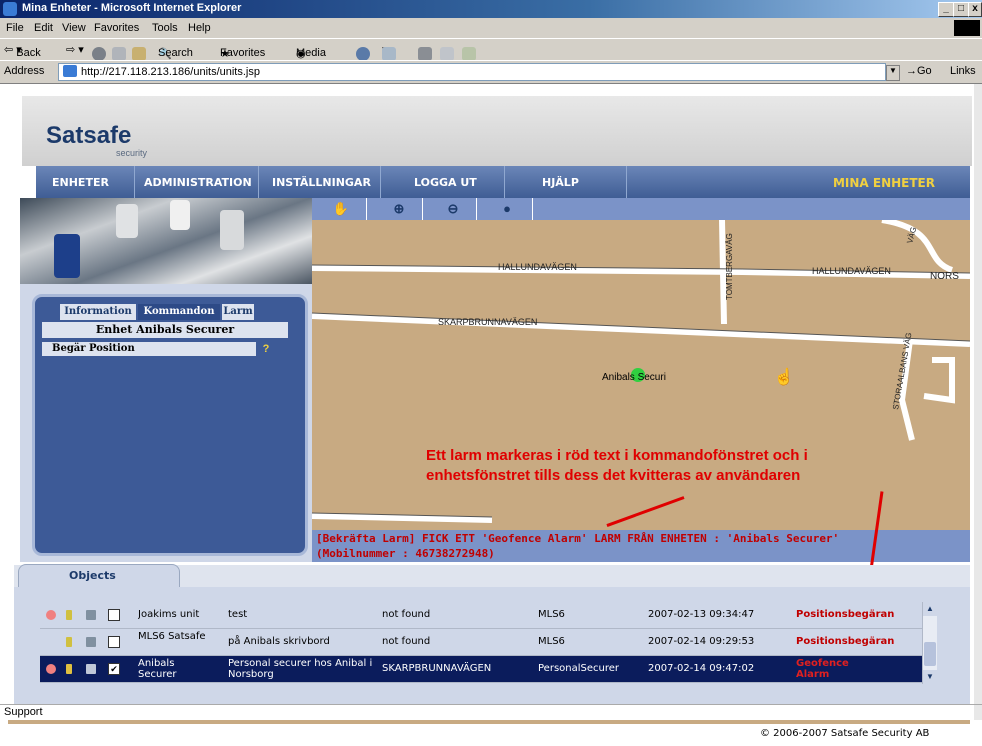 This screenshot has width=982, height=746. What do you see at coordinates (70, 71) in the screenshot?
I see `page-icon` at bounding box center [70, 71].